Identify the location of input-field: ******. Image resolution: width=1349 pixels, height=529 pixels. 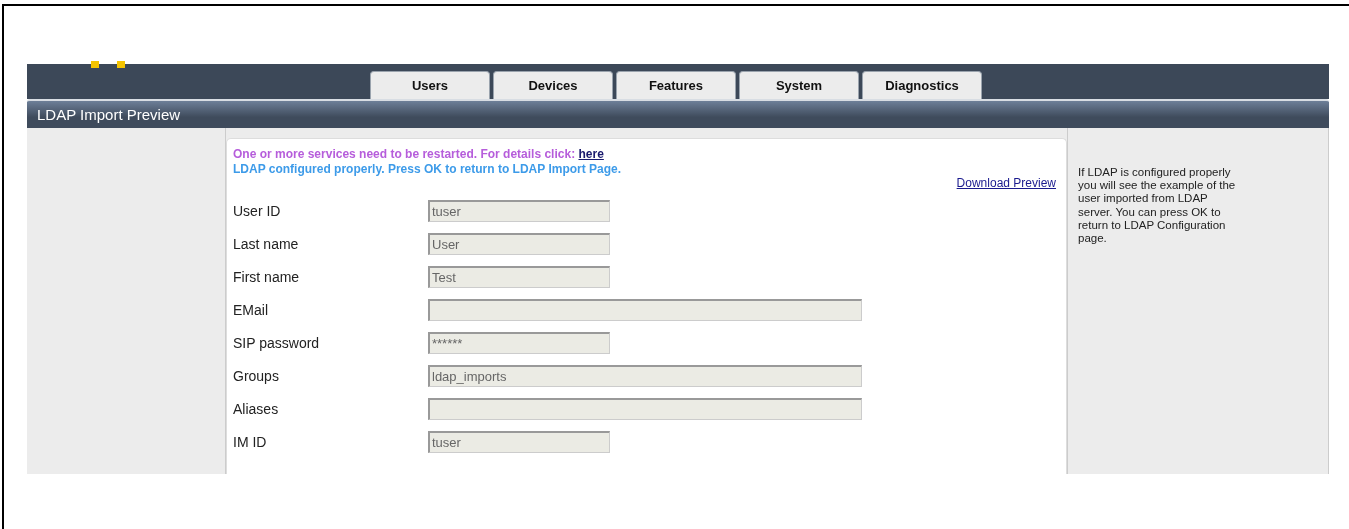
(519, 343).